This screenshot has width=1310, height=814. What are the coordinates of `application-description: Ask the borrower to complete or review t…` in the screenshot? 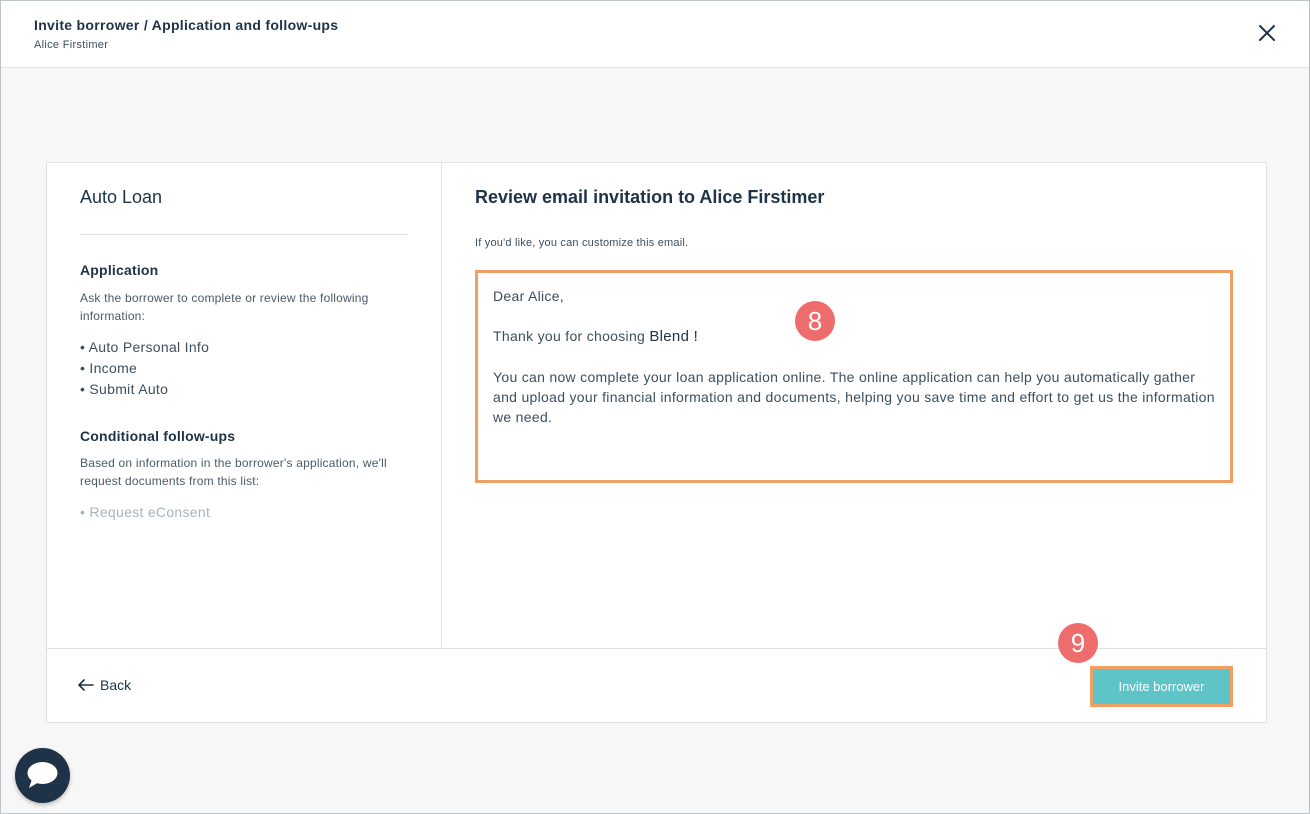 It's located at (224, 307).